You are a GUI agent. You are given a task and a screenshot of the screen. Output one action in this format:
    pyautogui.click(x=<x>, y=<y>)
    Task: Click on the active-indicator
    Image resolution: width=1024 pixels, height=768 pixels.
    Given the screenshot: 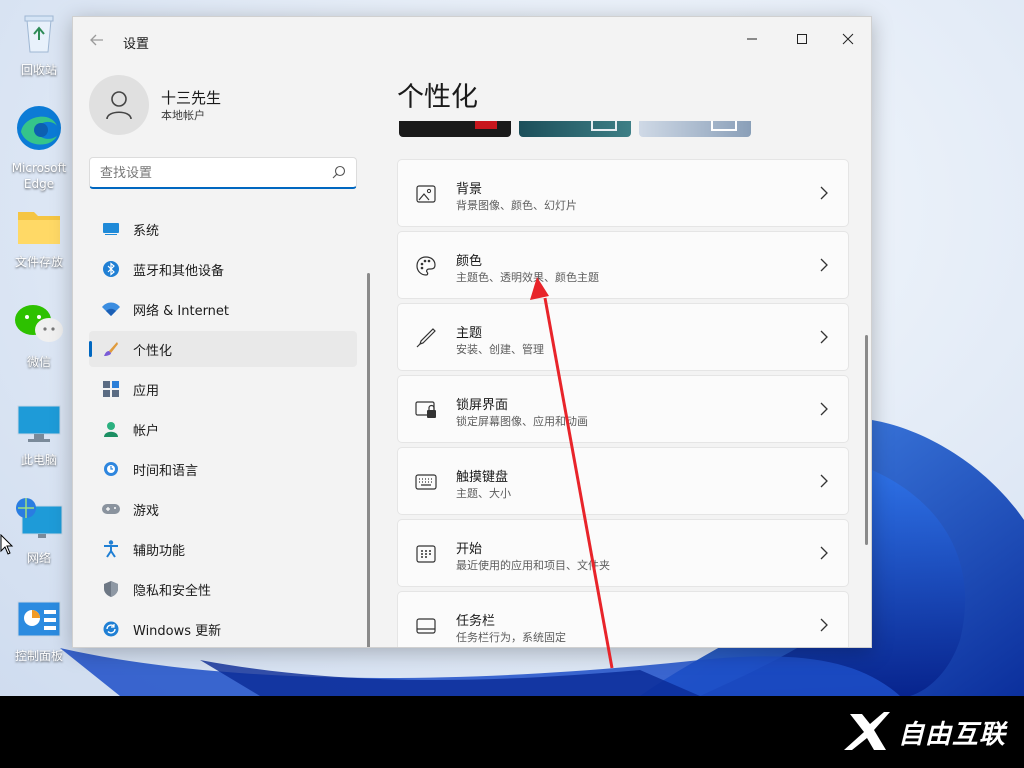 What is the action you would take?
    pyautogui.click(x=90, y=349)
    